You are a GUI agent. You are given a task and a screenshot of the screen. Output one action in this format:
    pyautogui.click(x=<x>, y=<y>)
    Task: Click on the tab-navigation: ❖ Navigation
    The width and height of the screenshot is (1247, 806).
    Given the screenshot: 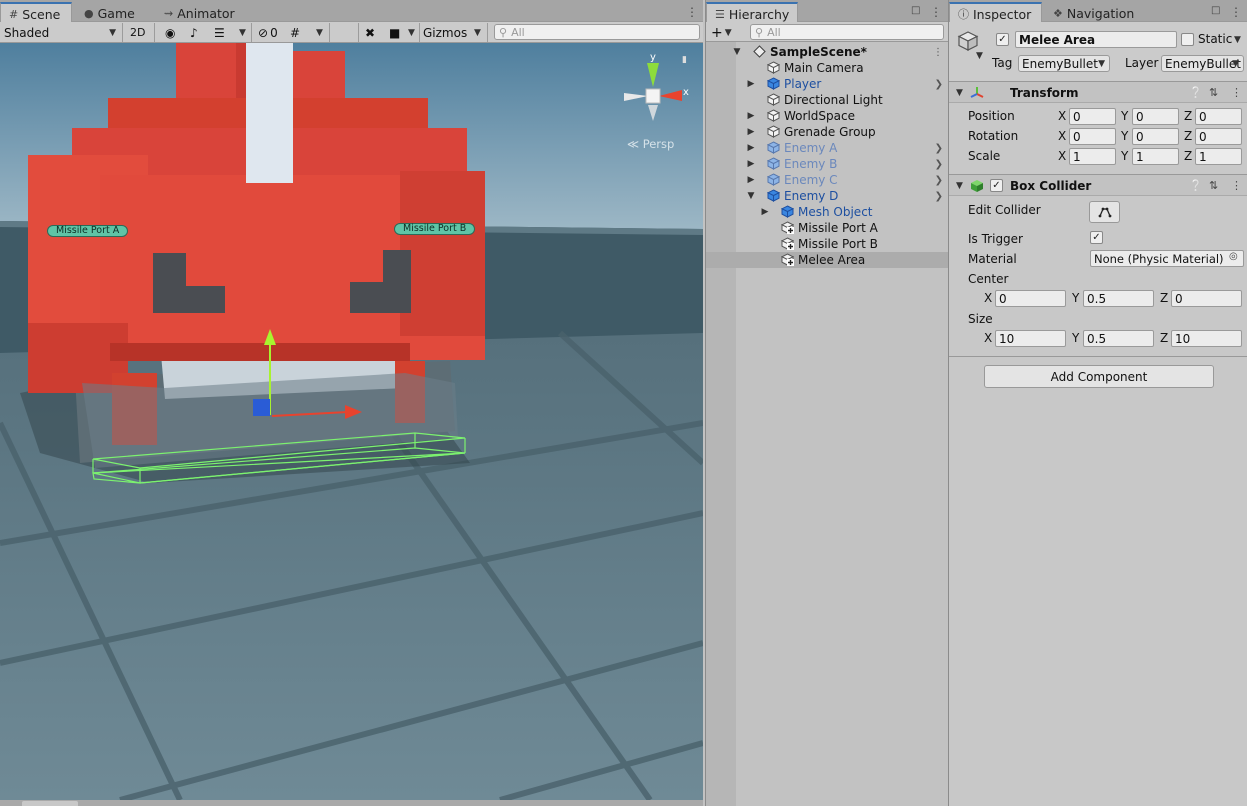 What is the action you would take?
    pyautogui.click(x=1093, y=12)
    